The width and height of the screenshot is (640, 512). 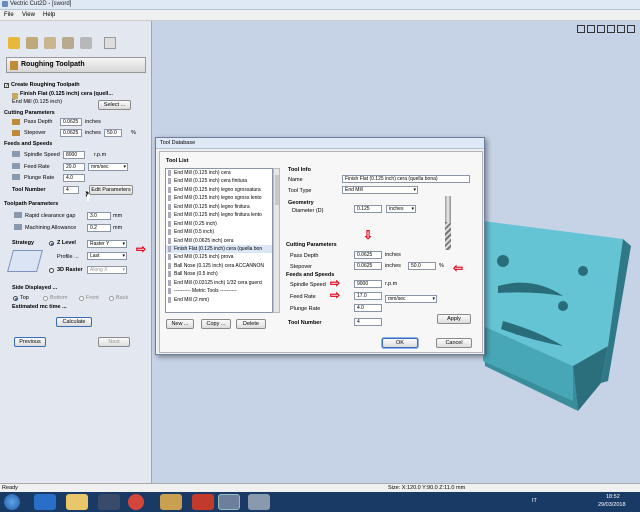 What do you see at coordinates (77, 502) in the screenshot?
I see `explorer-icon` at bounding box center [77, 502].